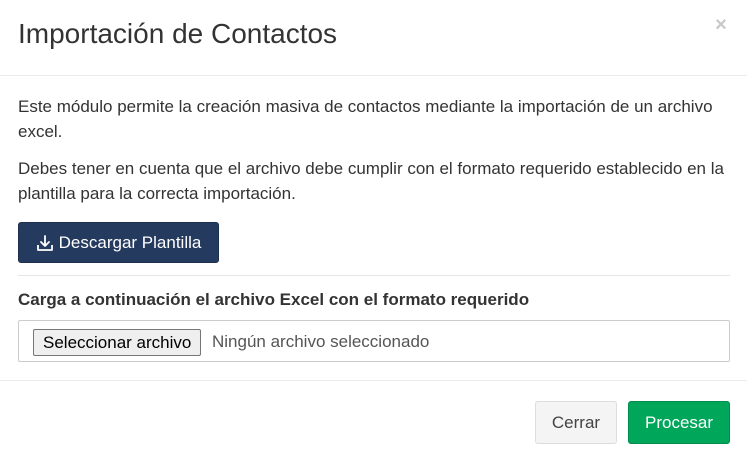 This screenshot has width=747, height=460. Describe the element at coordinates (374, 275) in the screenshot. I see `divider` at that location.